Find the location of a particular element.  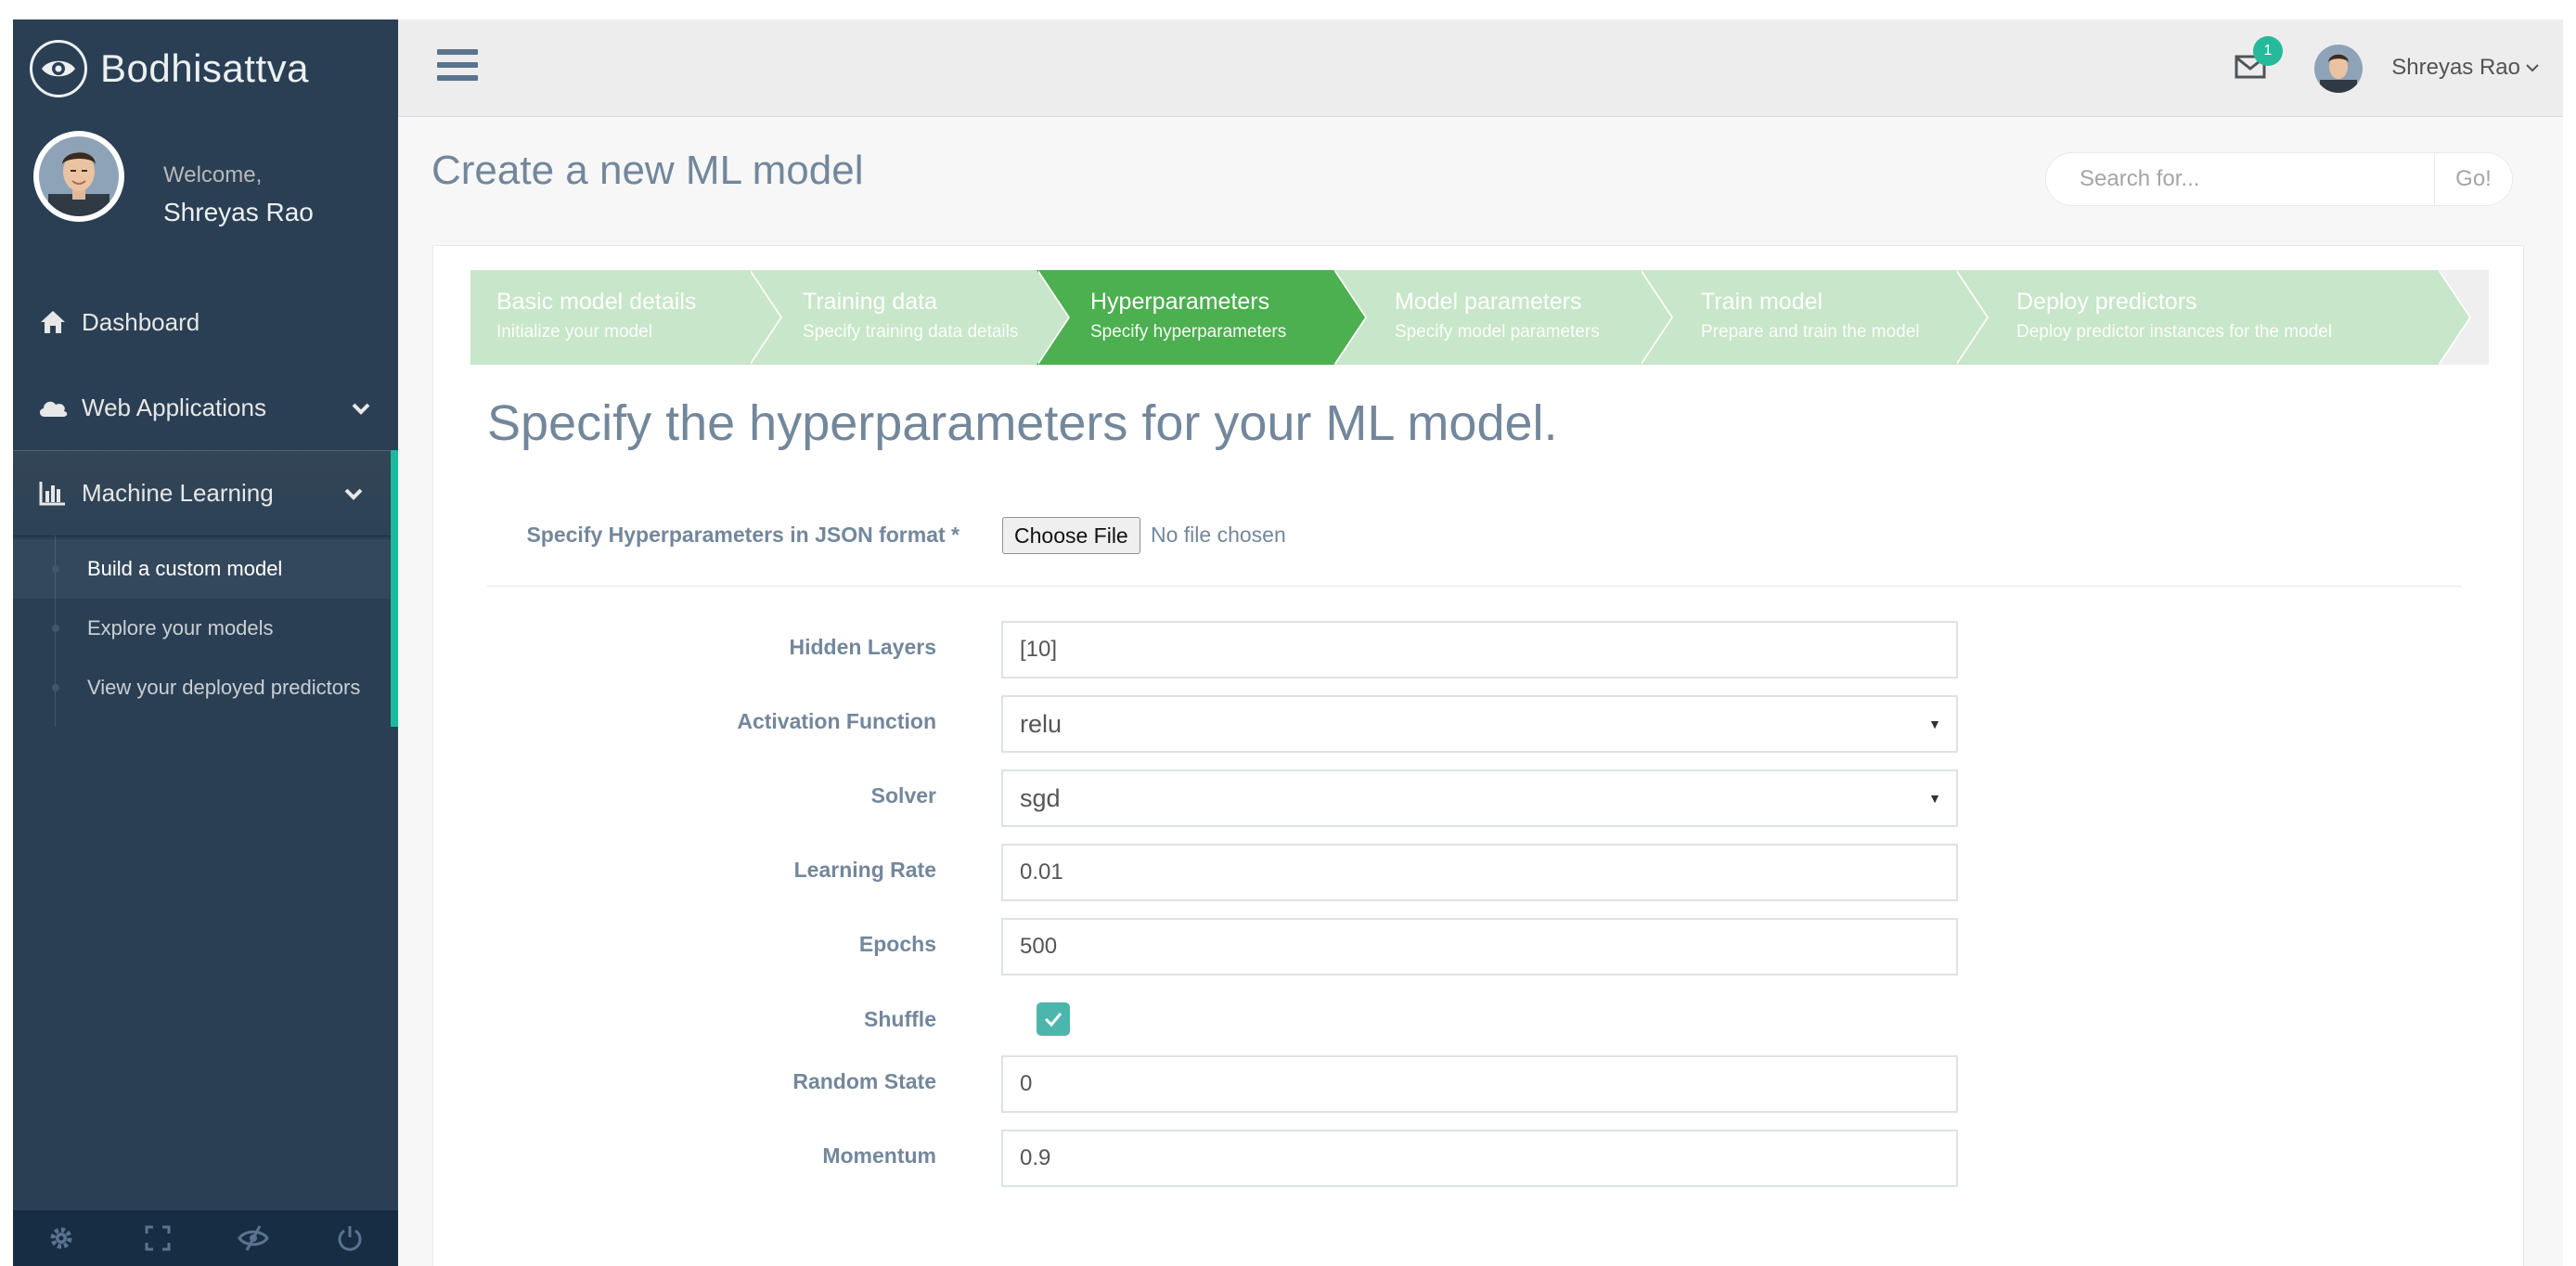

learning-rate-label: Learning Rate is located at coordinates (864, 870).